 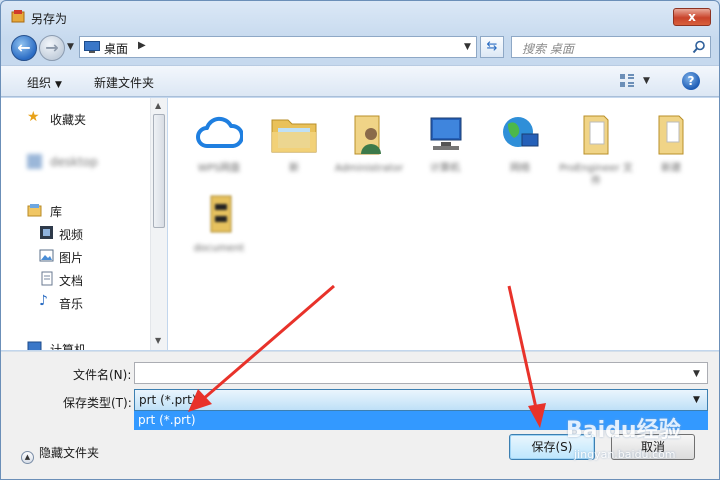 What do you see at coordinates (360, 81) in the screenshot?
I see `command-toolbar: 组织 ▼ 新建文件夹 ▼ ?` at bounding box center [360, 81].